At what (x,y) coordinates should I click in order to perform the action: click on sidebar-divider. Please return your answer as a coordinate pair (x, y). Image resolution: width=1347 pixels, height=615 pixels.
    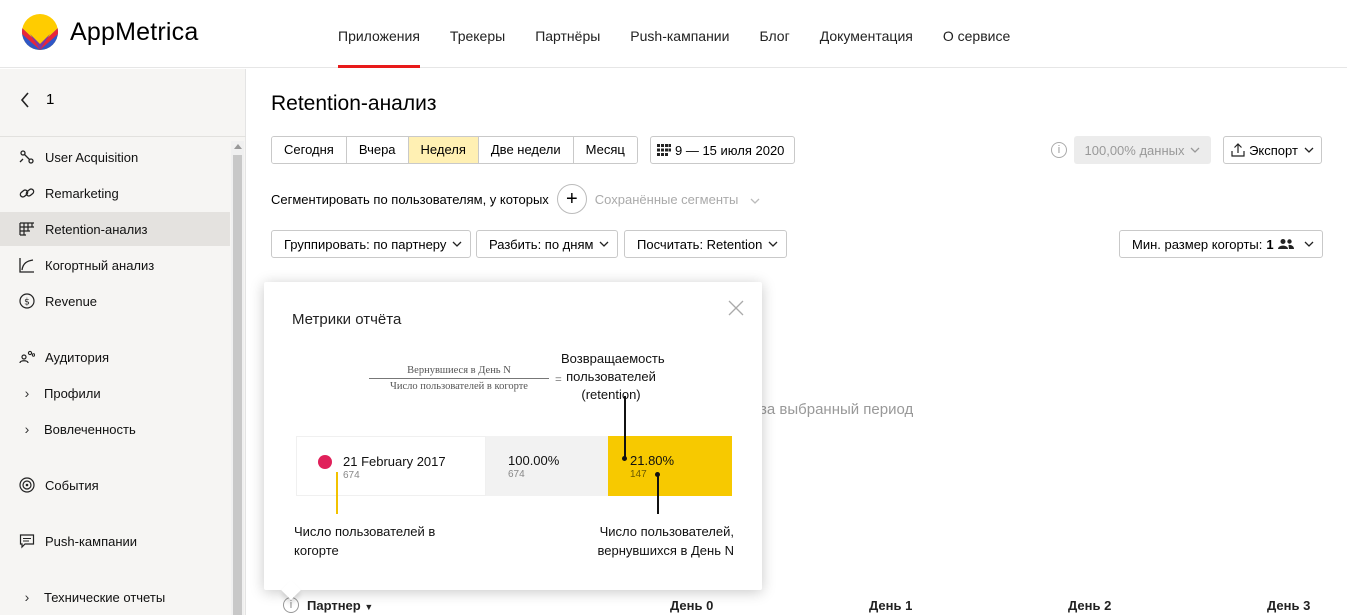
    Looking at the image, I should click on (123, 136).